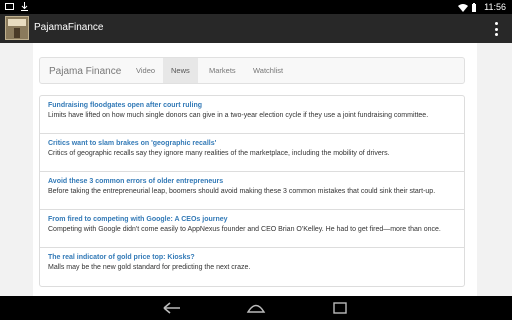  What do you see at coordinates (495, 7) in the screenshot?
I see `clock: 11:56` at bounding box center [495, 7].